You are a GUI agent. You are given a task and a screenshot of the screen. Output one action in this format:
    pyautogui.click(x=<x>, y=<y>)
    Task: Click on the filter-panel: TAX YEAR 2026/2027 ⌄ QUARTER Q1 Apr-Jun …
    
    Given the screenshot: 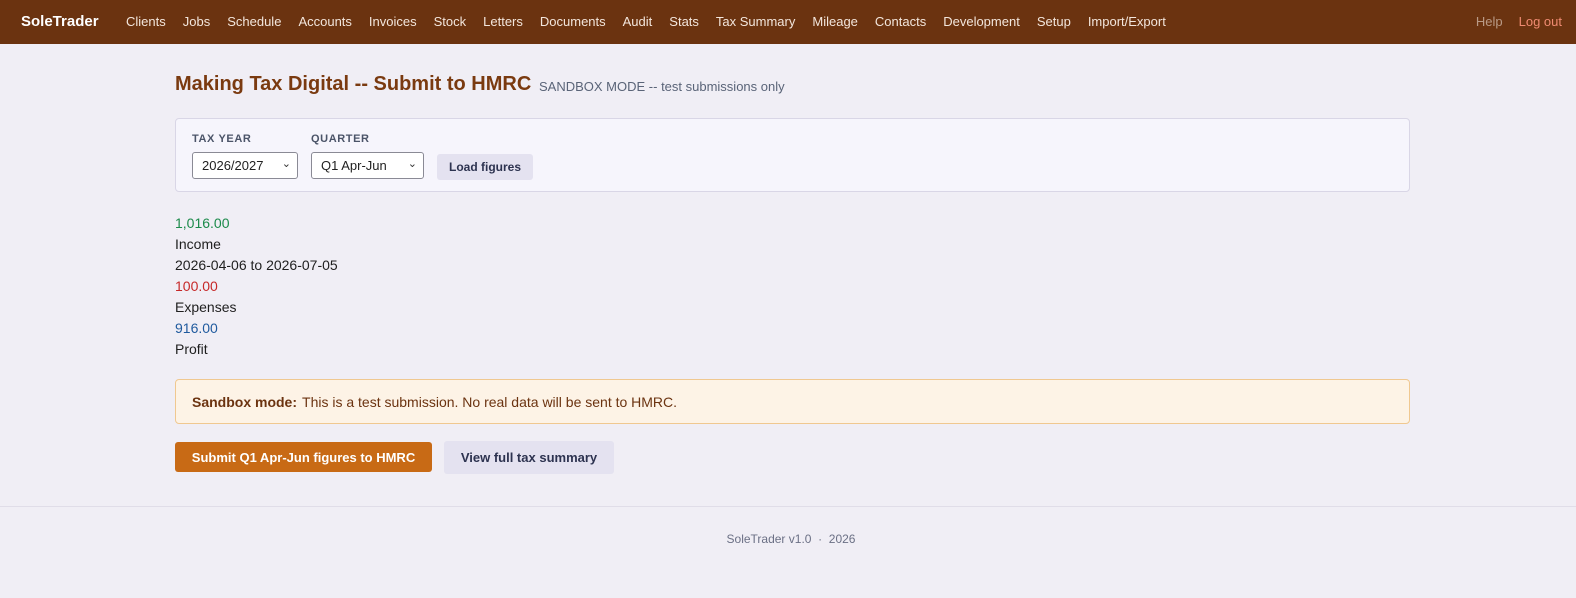 What is the action you would take?
    pyautogui.click(x=792, y=155)
    